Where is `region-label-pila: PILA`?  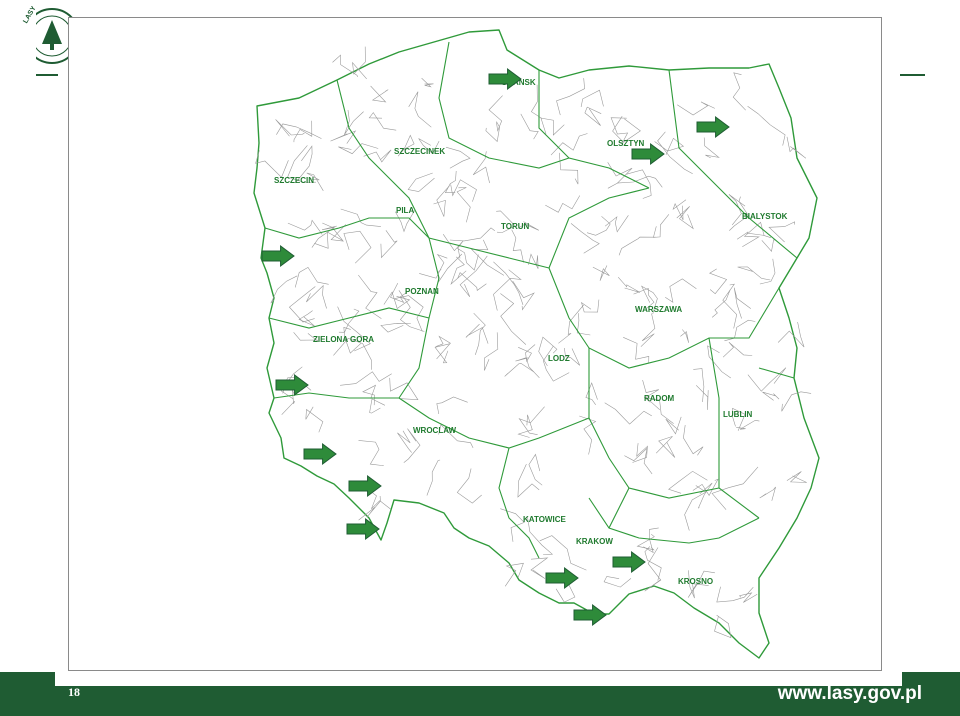
region-label-pila: PILA is located at coordinates (405, 210).